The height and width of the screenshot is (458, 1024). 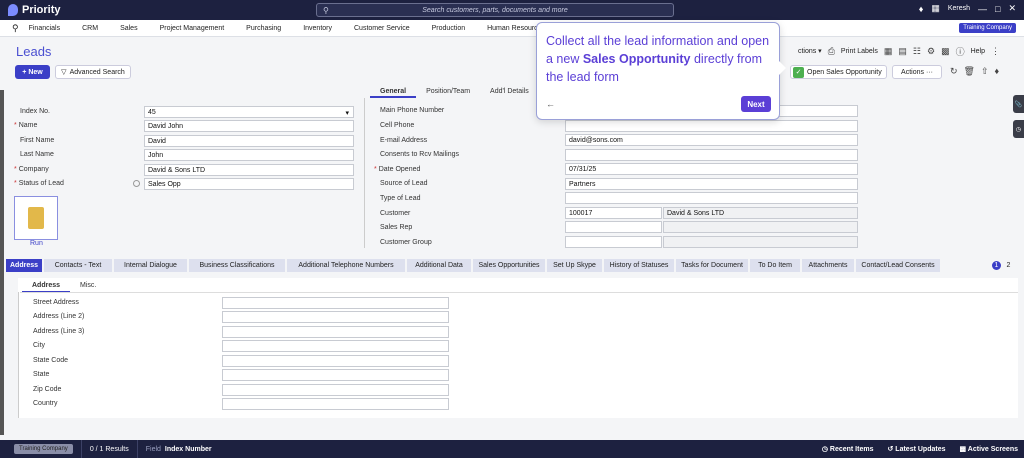 What do you see at coordinates (613, 242) in the screenshot?
I see `customer-group-field` at bounding box center [613, 242].